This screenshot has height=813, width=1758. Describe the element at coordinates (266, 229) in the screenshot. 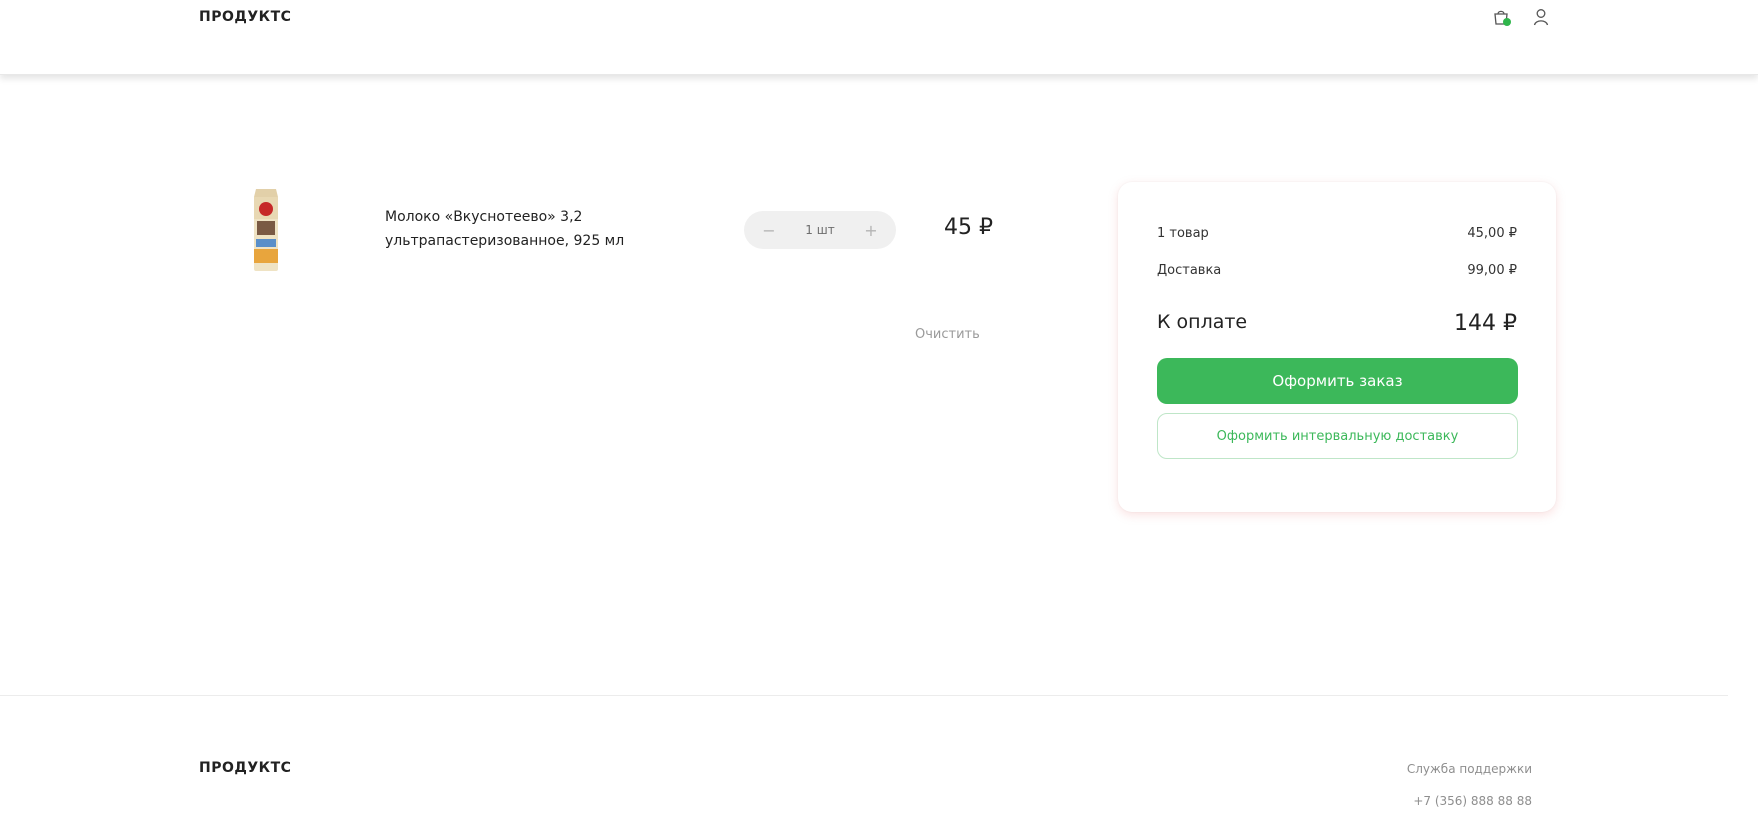

I see `product-image` at that location.